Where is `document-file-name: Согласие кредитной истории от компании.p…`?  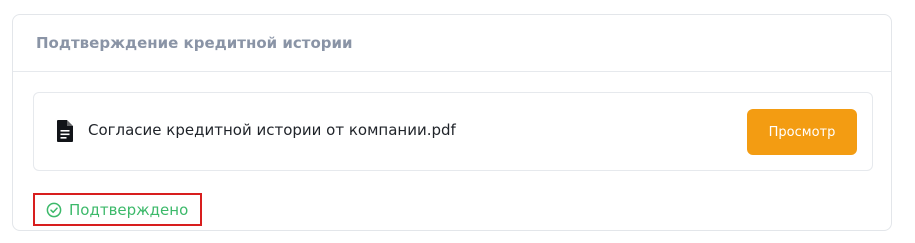
document-file-name: Согласие кредитной истории от компании.p… is located at coordinates (272, 130).